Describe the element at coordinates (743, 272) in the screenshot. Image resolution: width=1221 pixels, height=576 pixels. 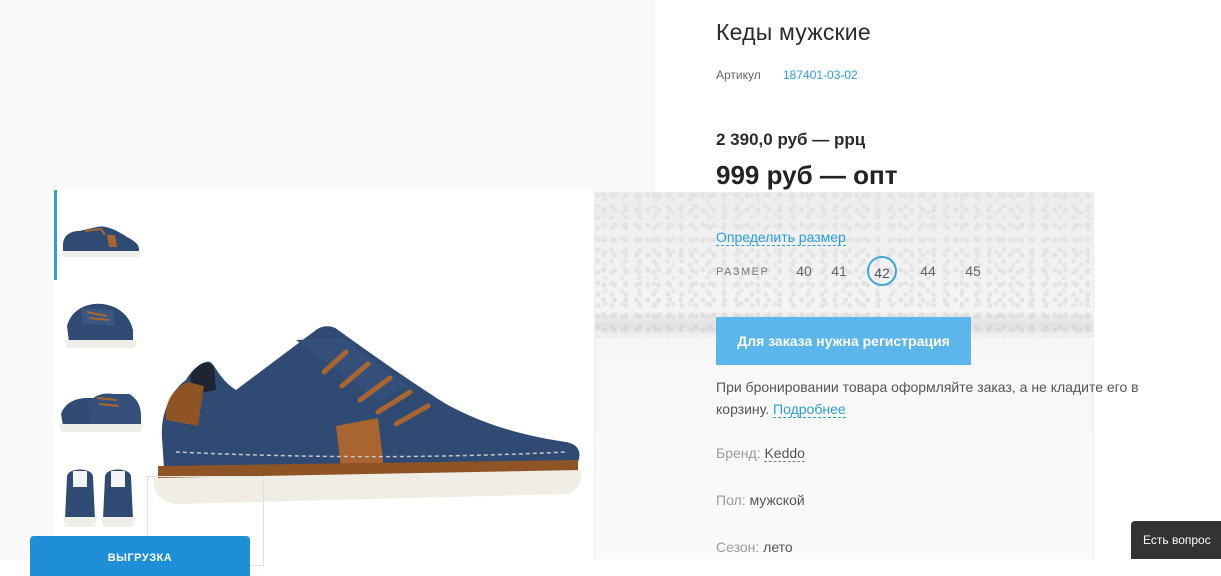
I see `size-label: РАЗМЕР` at that location.